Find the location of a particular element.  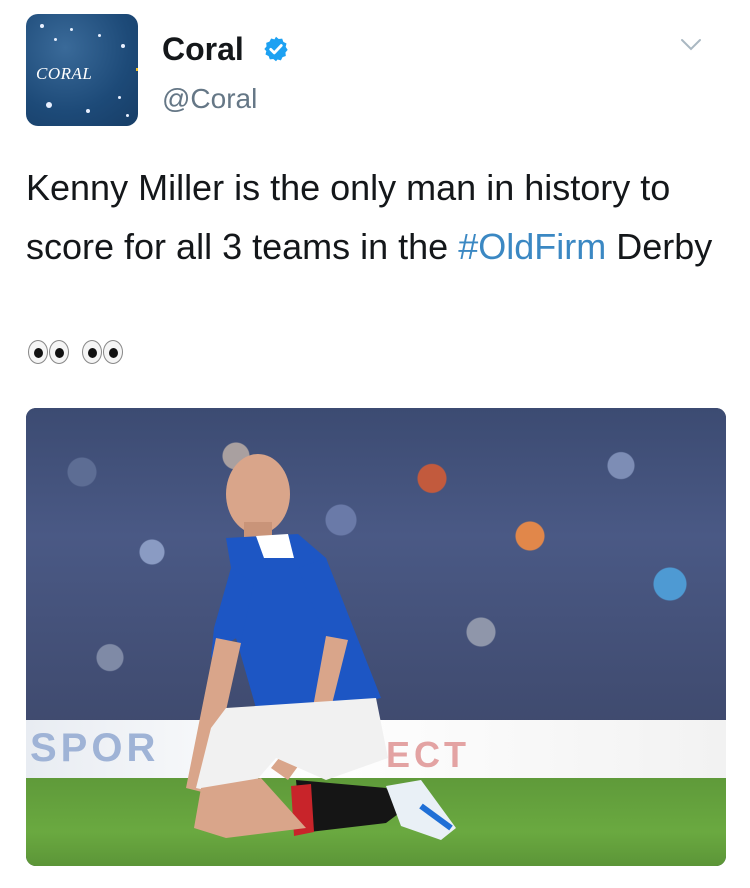

display-name: Coral is located at coordinates (203, 49).